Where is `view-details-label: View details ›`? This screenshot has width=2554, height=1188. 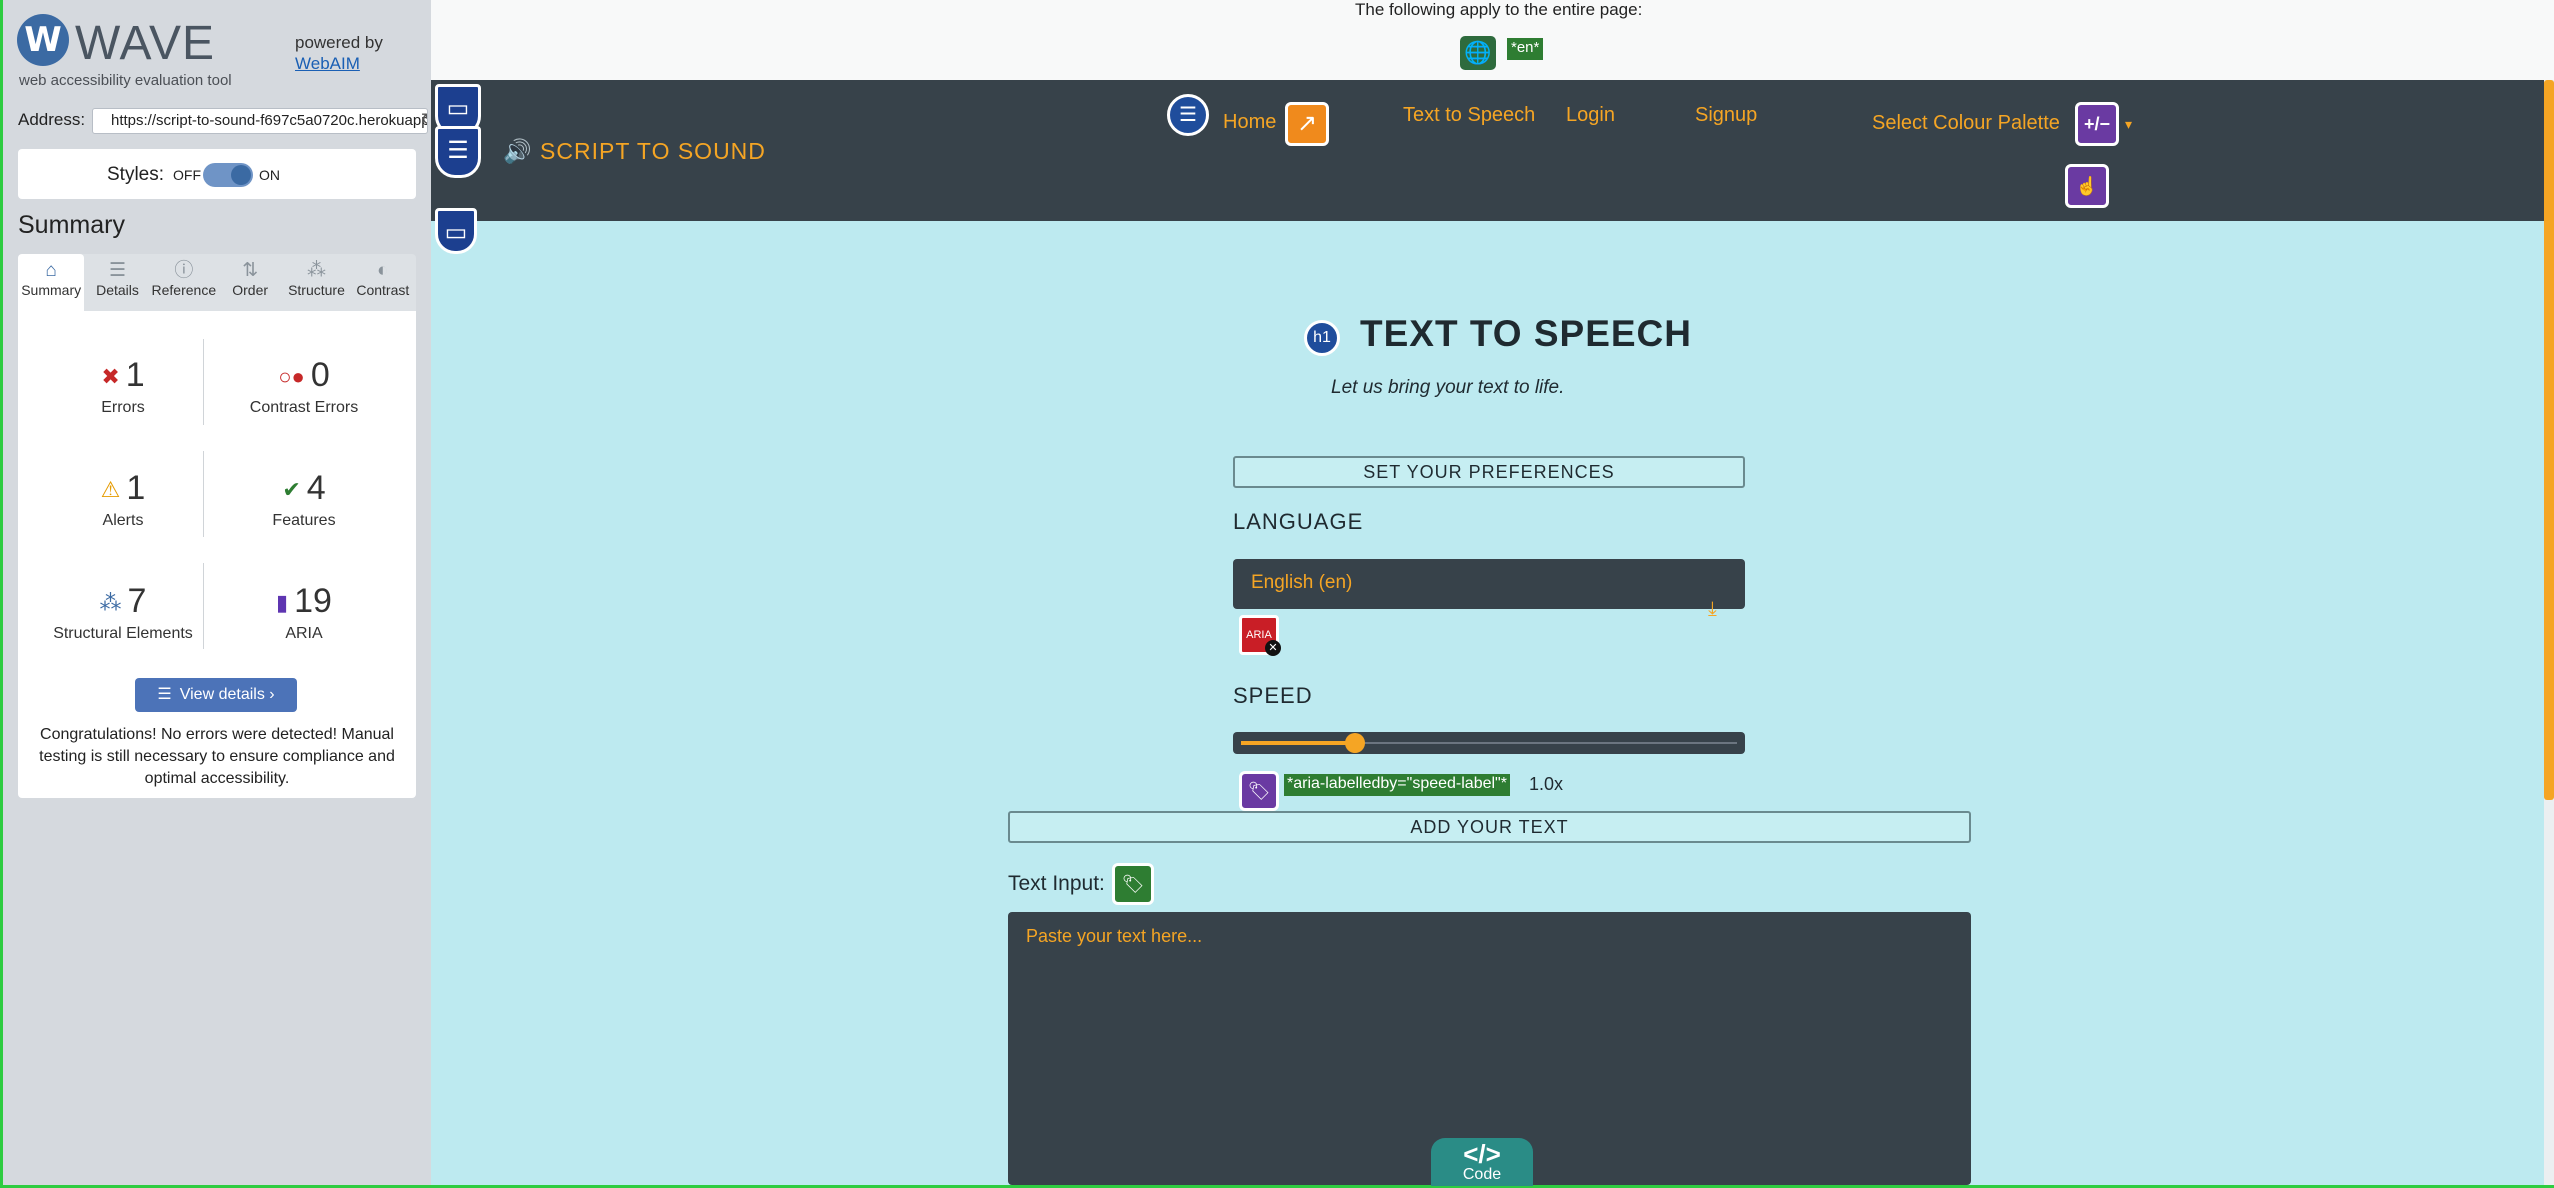 view-details-label: View details › is located at coordinates (227, 694).